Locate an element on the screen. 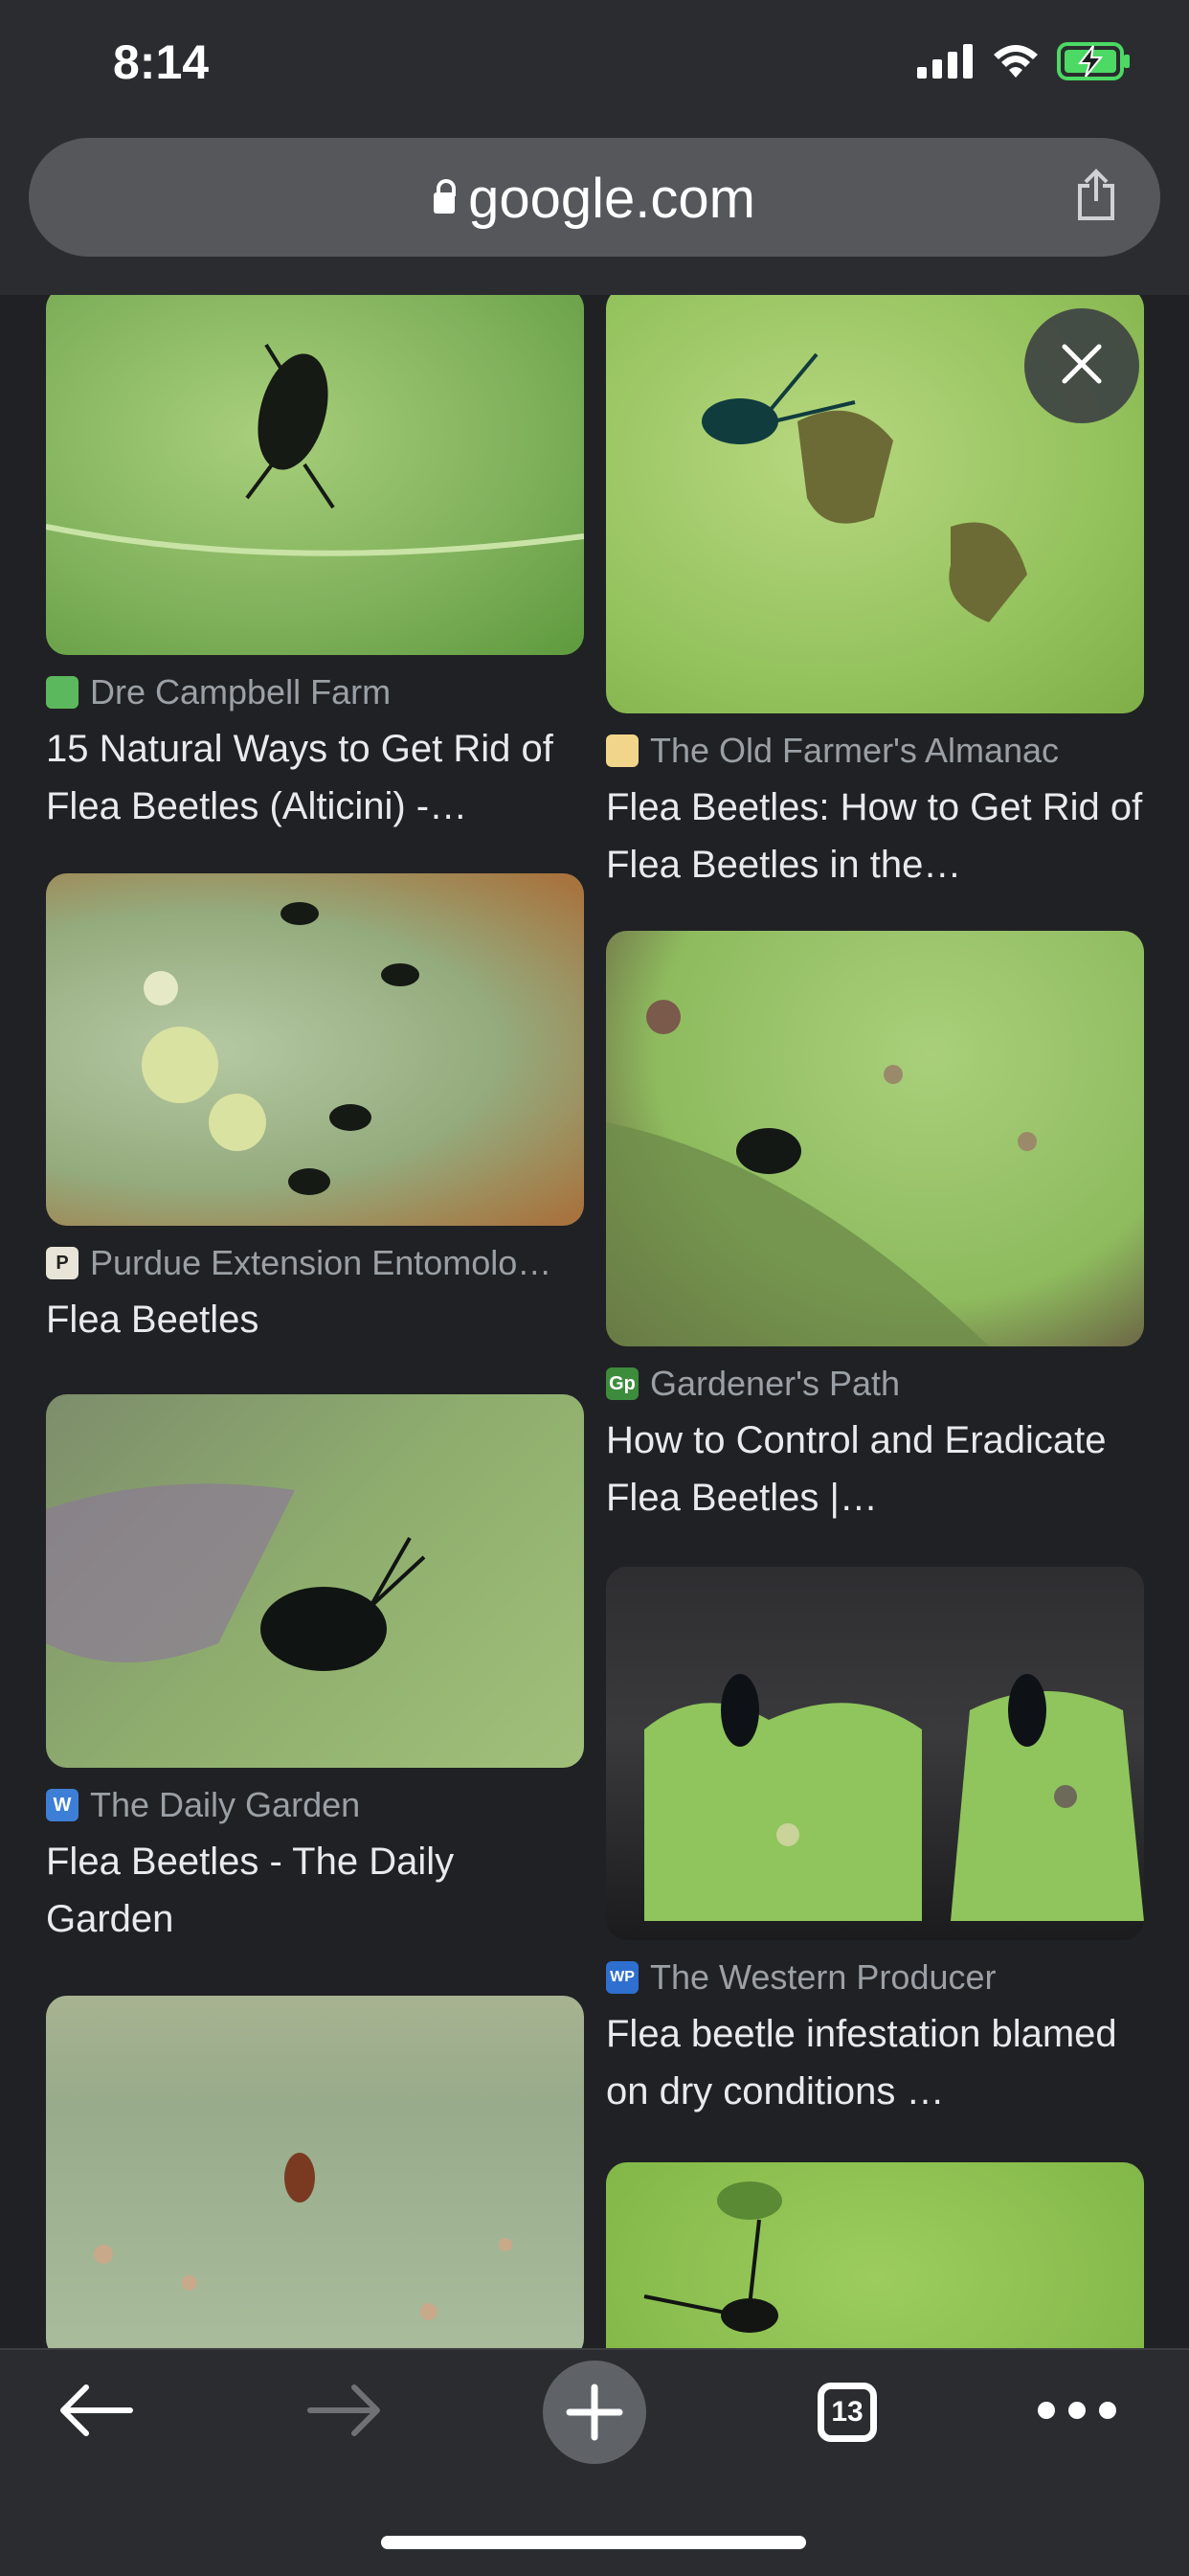 The width and height of the screenshot is (1189, 2576). new-tab-button is located at coordinates (594, 2412).